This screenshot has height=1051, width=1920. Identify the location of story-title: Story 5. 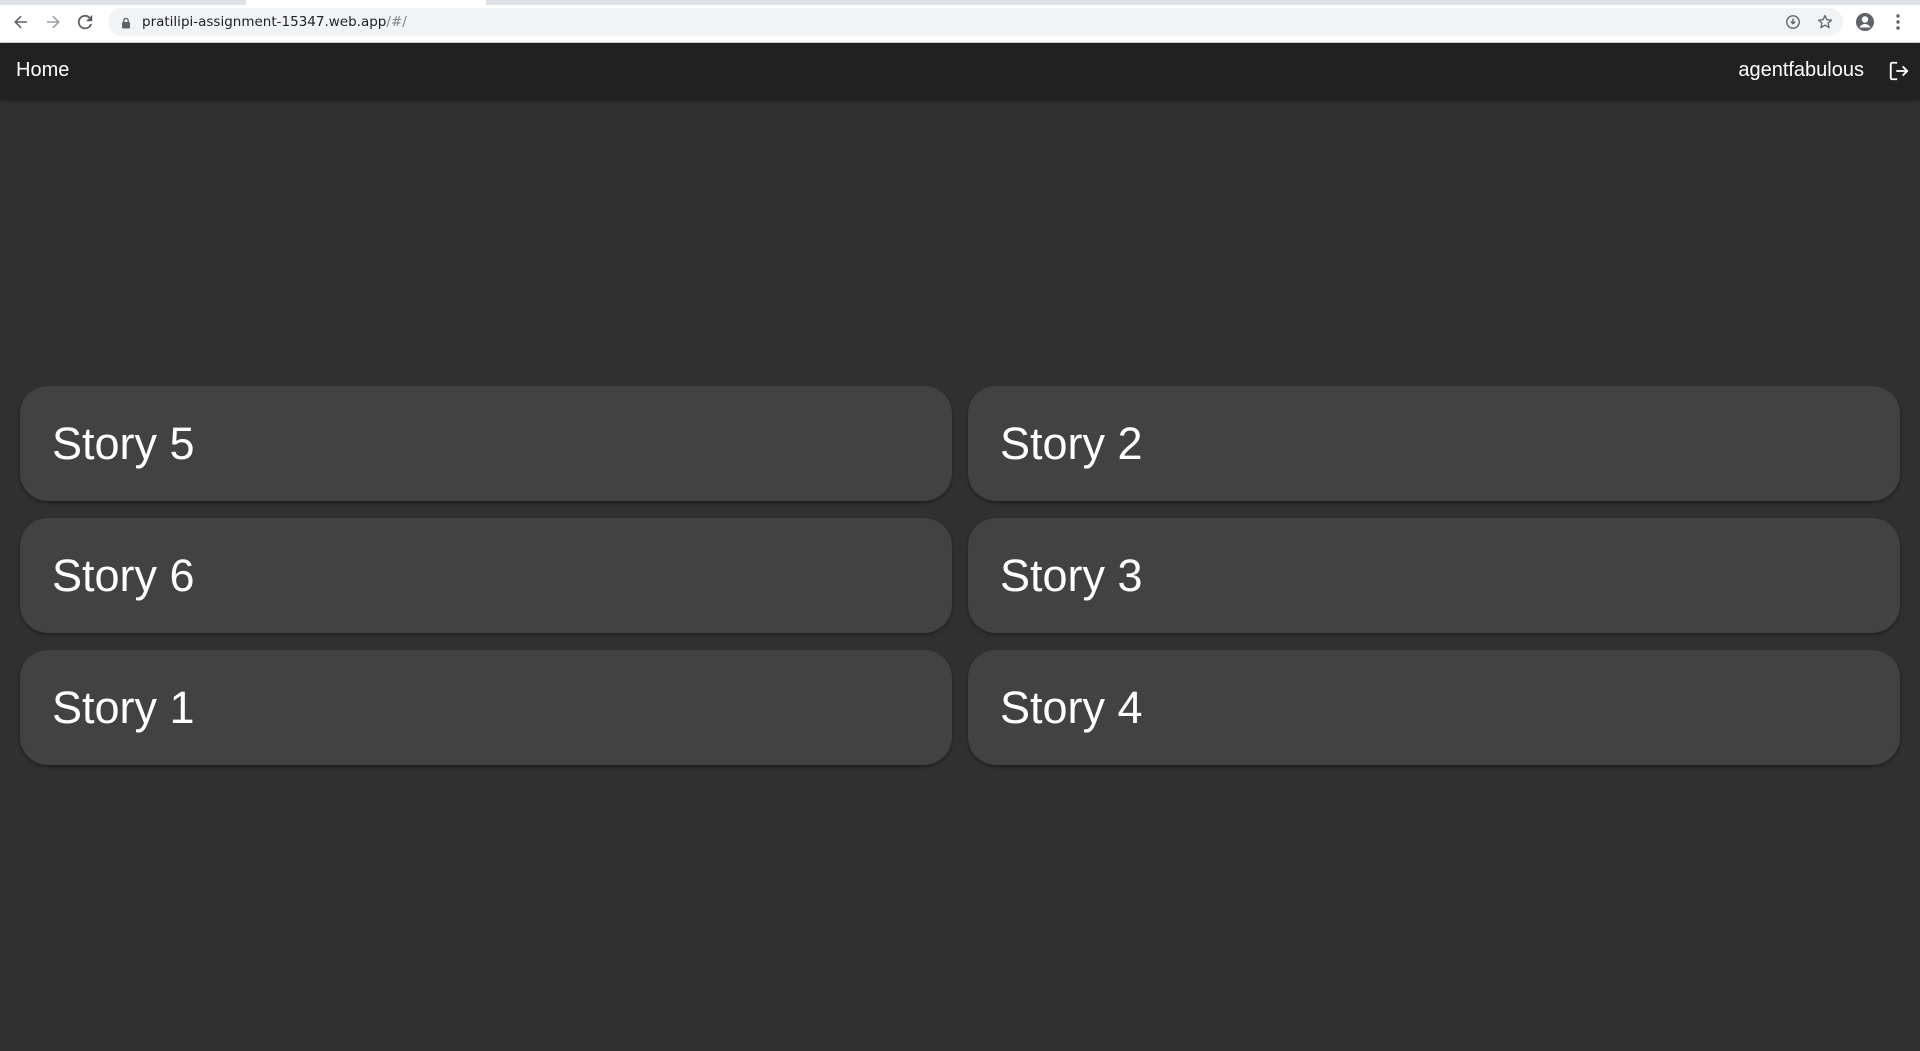
(123, 443).